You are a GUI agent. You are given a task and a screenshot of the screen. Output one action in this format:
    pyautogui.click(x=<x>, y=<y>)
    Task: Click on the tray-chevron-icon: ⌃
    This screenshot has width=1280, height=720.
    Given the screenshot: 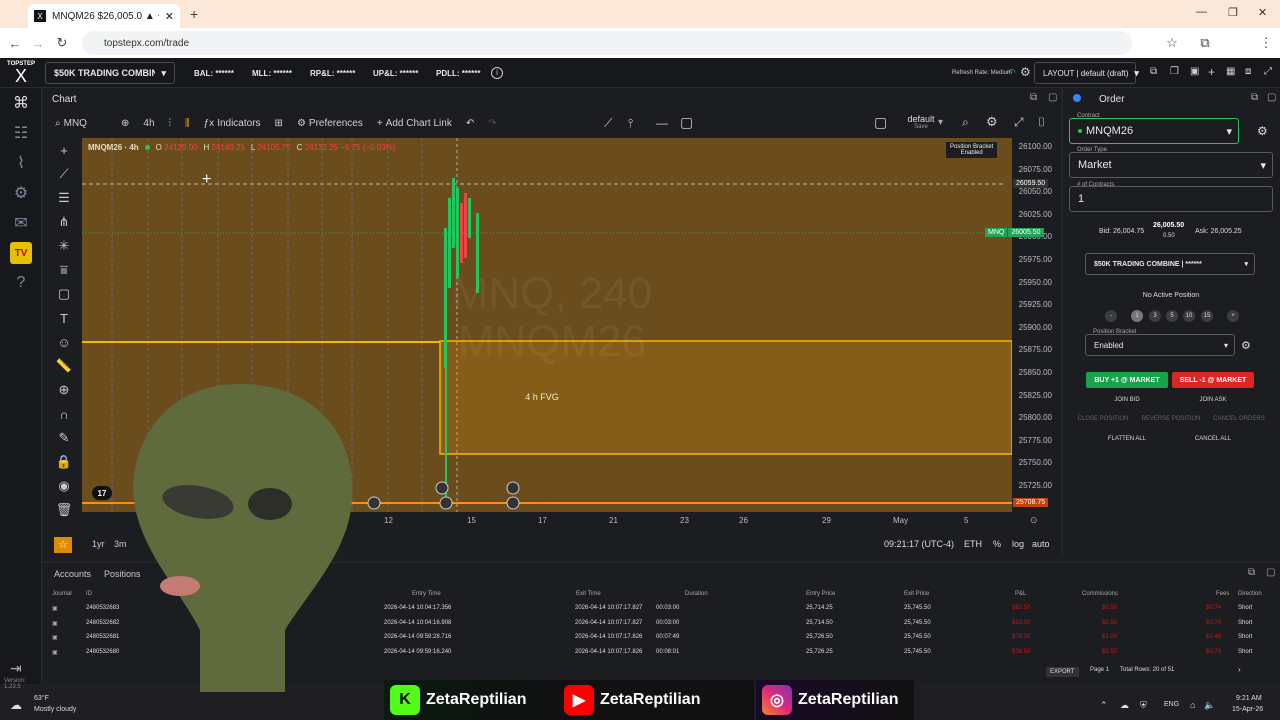 What is the action you would take?
    pyautogui.click(x=1104, y=705)
    